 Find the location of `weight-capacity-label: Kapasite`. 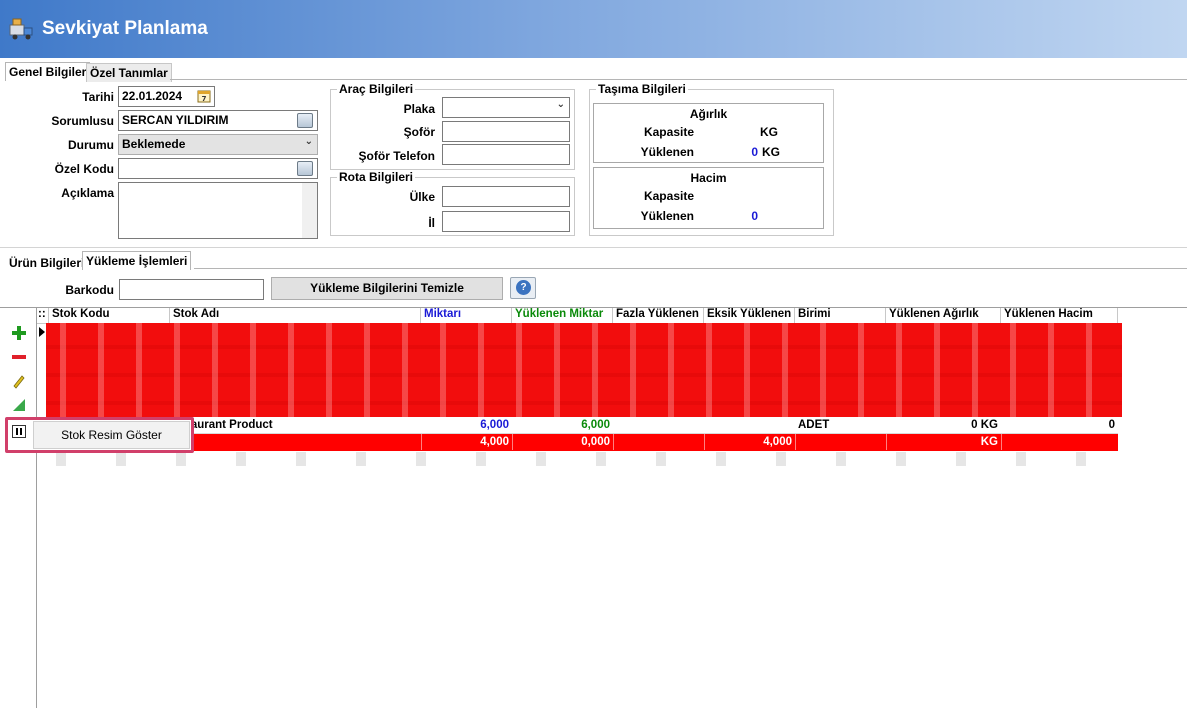

weight-capacity-label: Kapasite is located at coordinates (668, 132).